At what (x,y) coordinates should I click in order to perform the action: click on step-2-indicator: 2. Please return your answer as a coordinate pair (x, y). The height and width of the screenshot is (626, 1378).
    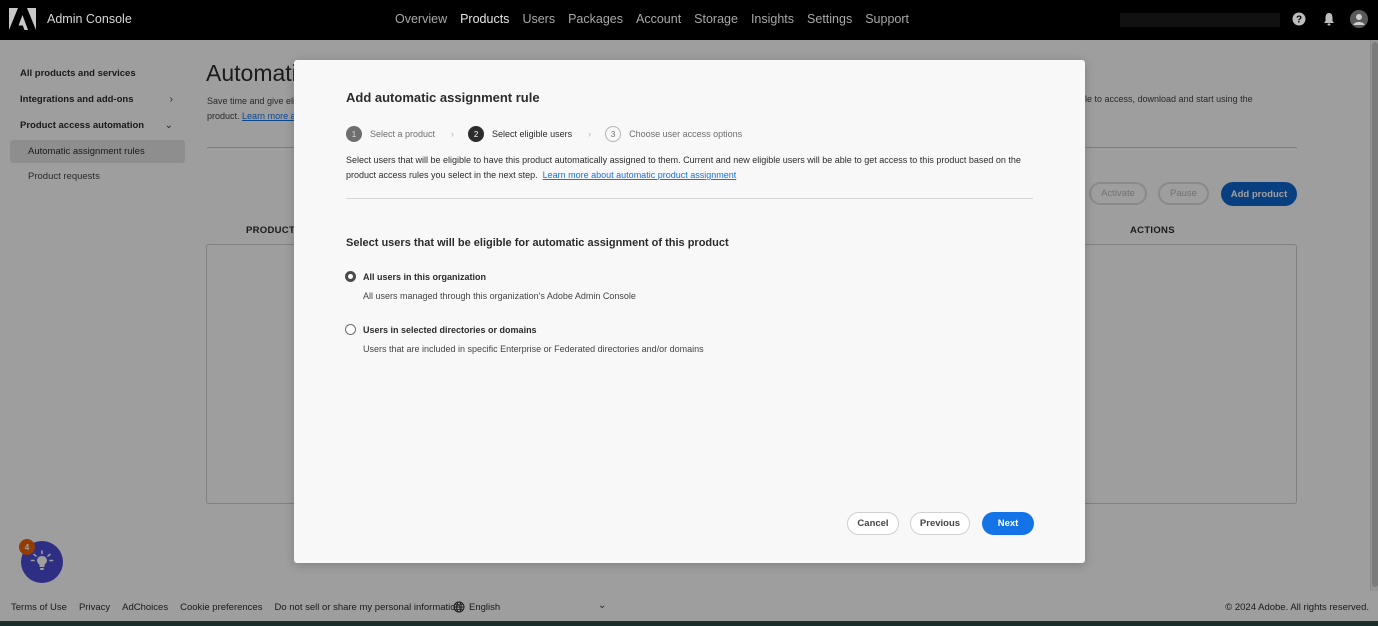
    Looking at the image, I should click on (476, 134).